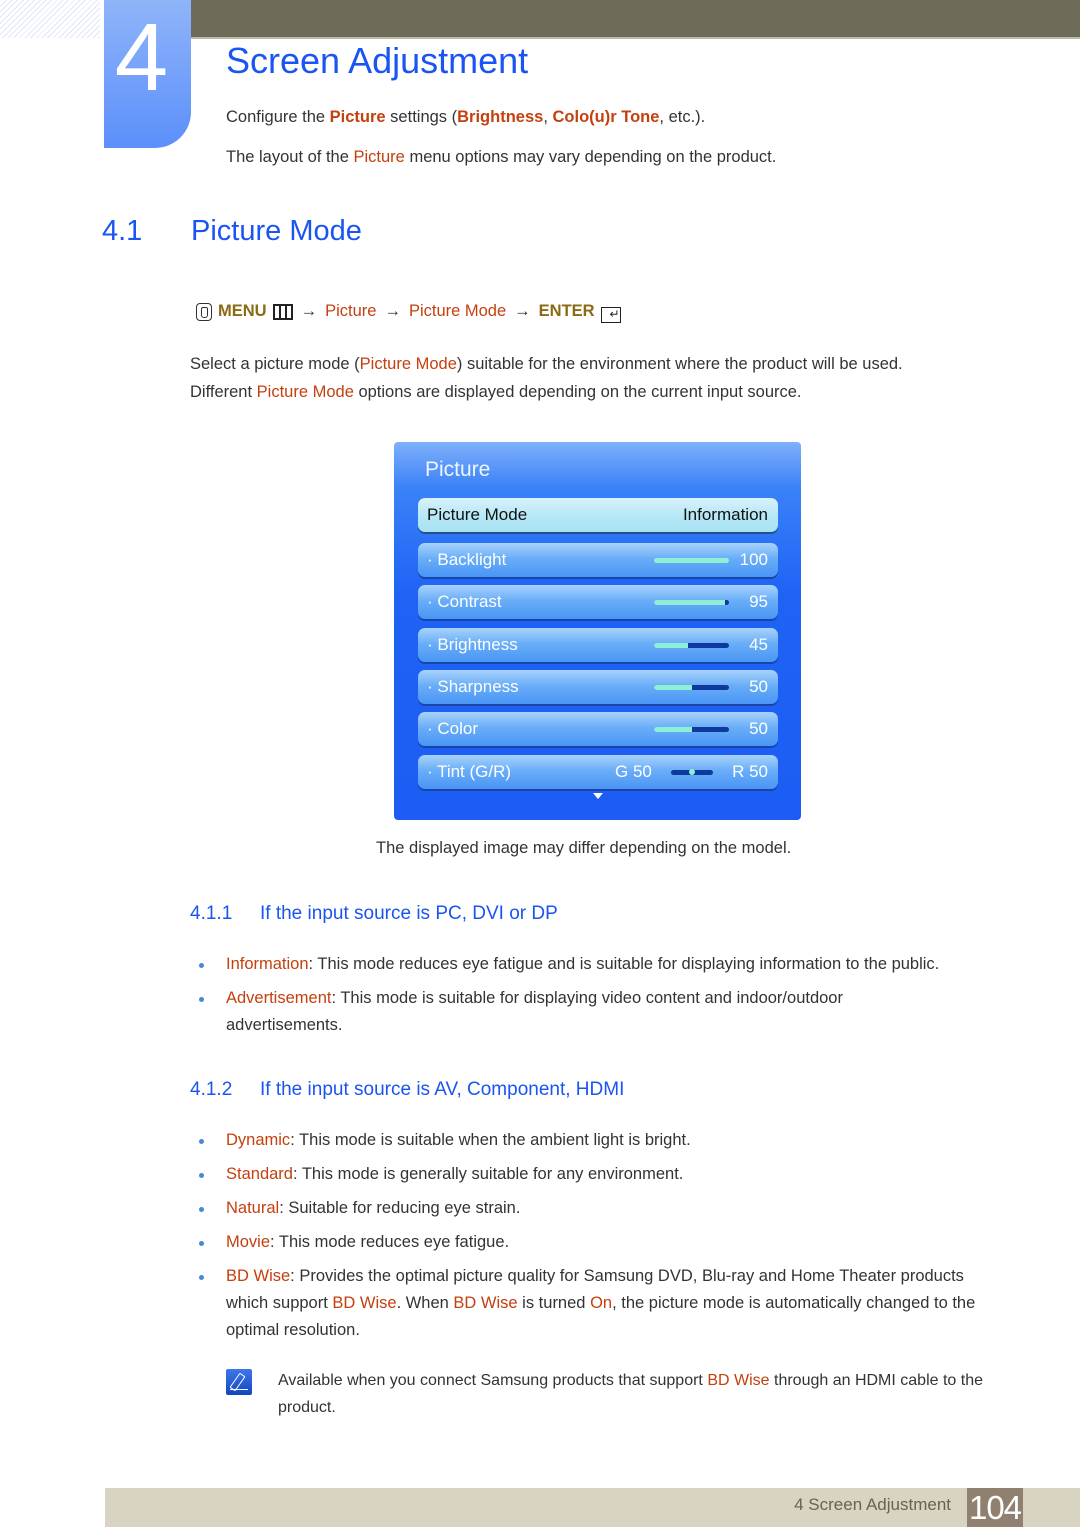  What do you see at coordinates (458, 469) in the screenshot?
I see `osd-title: Picture` at bounding box center [458, 469].